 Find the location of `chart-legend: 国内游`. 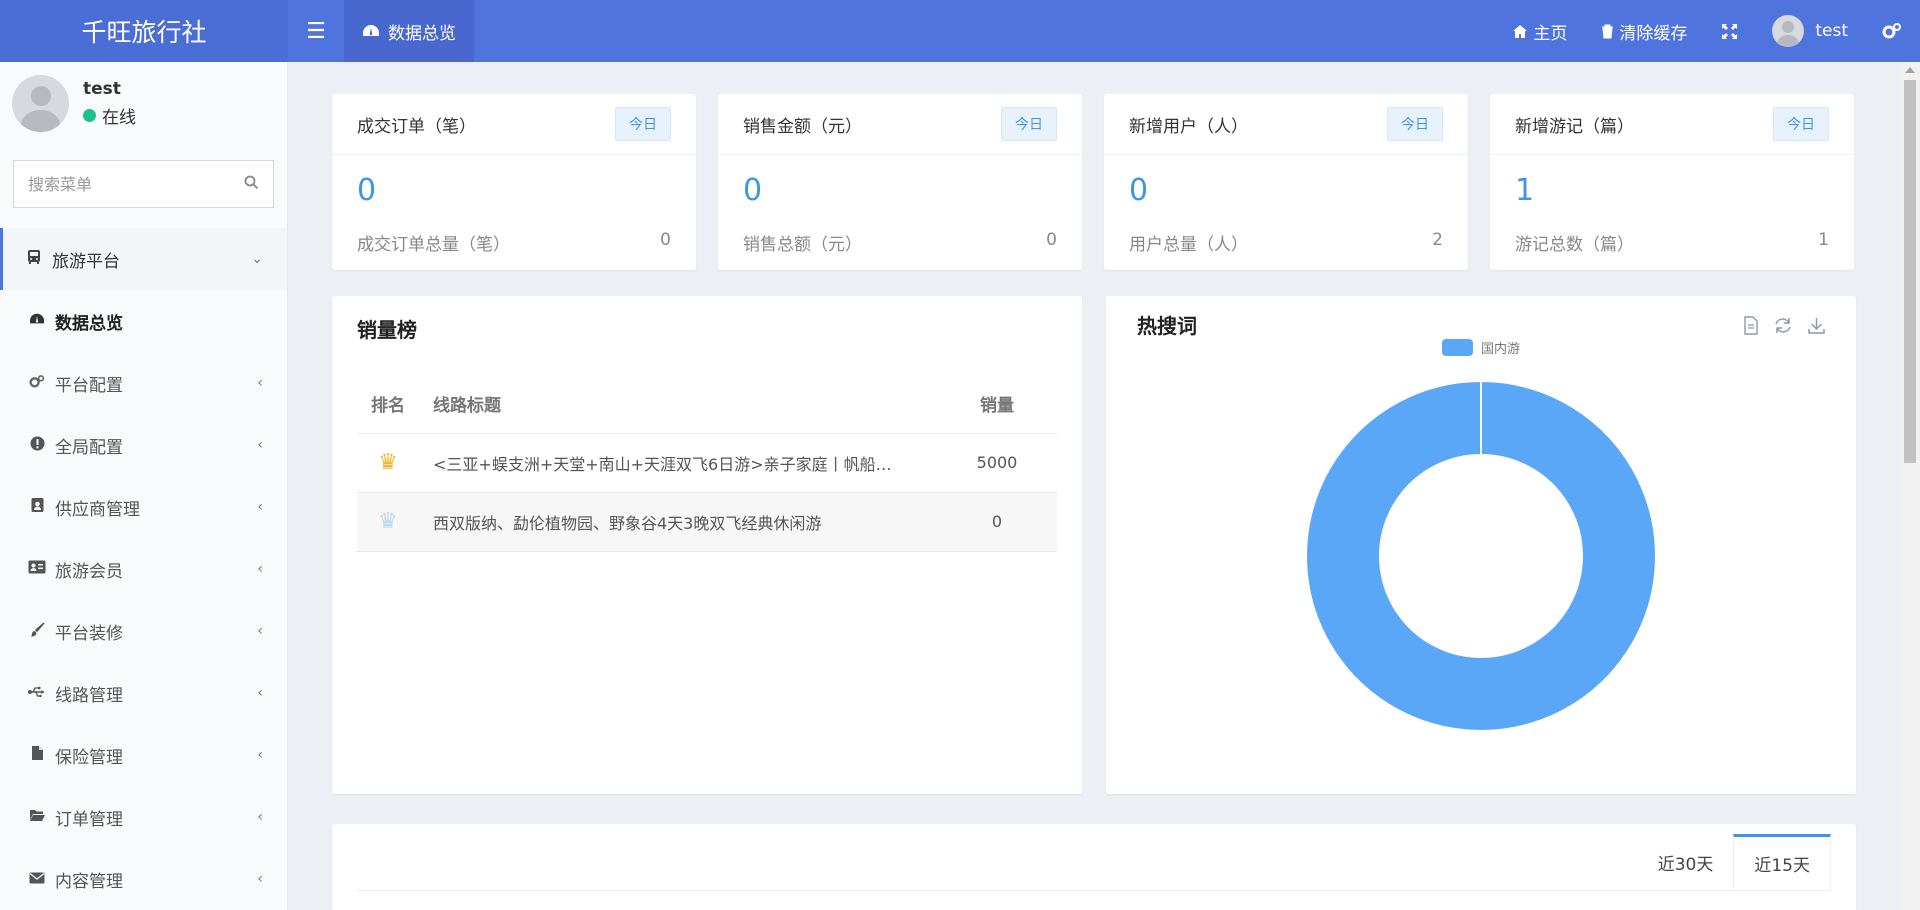

chart-legend: 国内游 is located at coordinates (1480, 347).